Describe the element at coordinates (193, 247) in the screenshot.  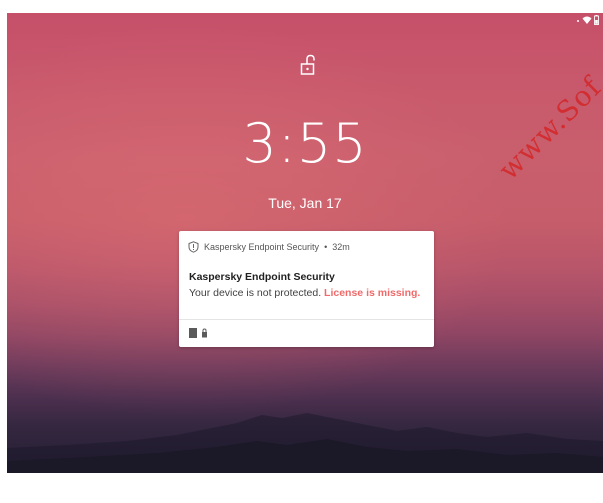
I see `shield-icon` at that location.